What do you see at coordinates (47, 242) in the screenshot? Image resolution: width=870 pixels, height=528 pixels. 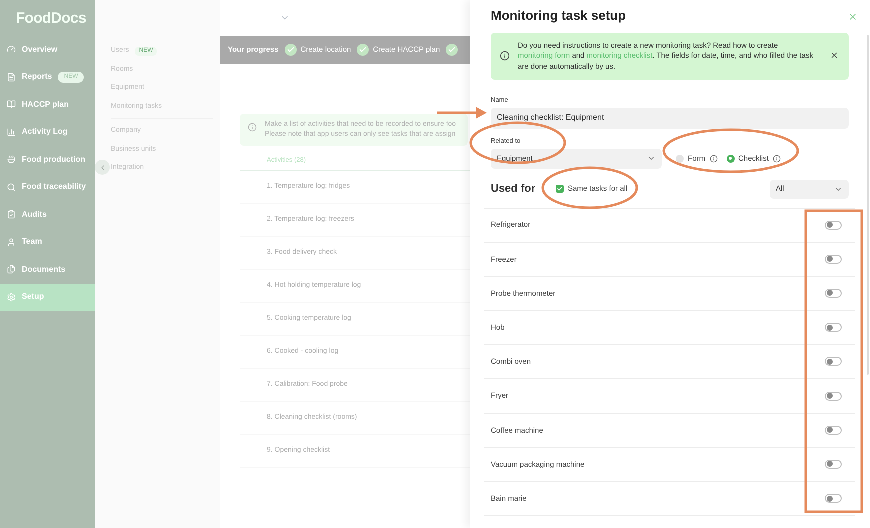 I see `sidebar-item: Team` at bounding box center [47, 242].